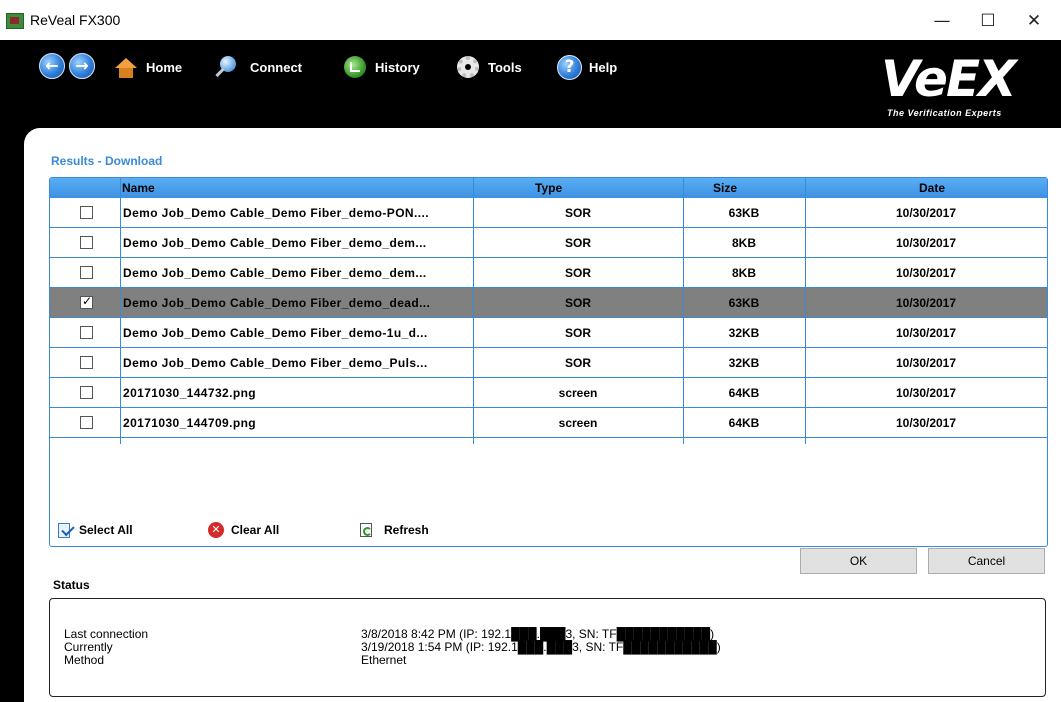  I want to click on refresh-label: Refresh, so click(406, 530).